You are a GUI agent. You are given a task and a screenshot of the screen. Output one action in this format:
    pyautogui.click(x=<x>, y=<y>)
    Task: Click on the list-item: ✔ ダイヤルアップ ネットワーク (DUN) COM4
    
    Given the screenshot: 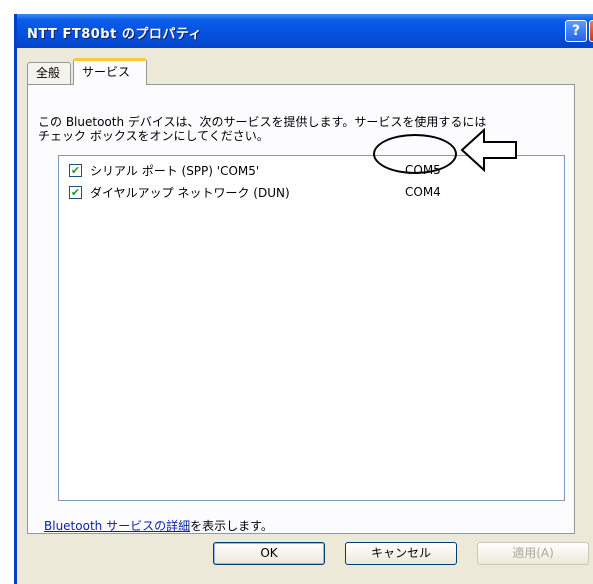 What is the action you would take?
    pyautogui.click(x=309, y=192)
    